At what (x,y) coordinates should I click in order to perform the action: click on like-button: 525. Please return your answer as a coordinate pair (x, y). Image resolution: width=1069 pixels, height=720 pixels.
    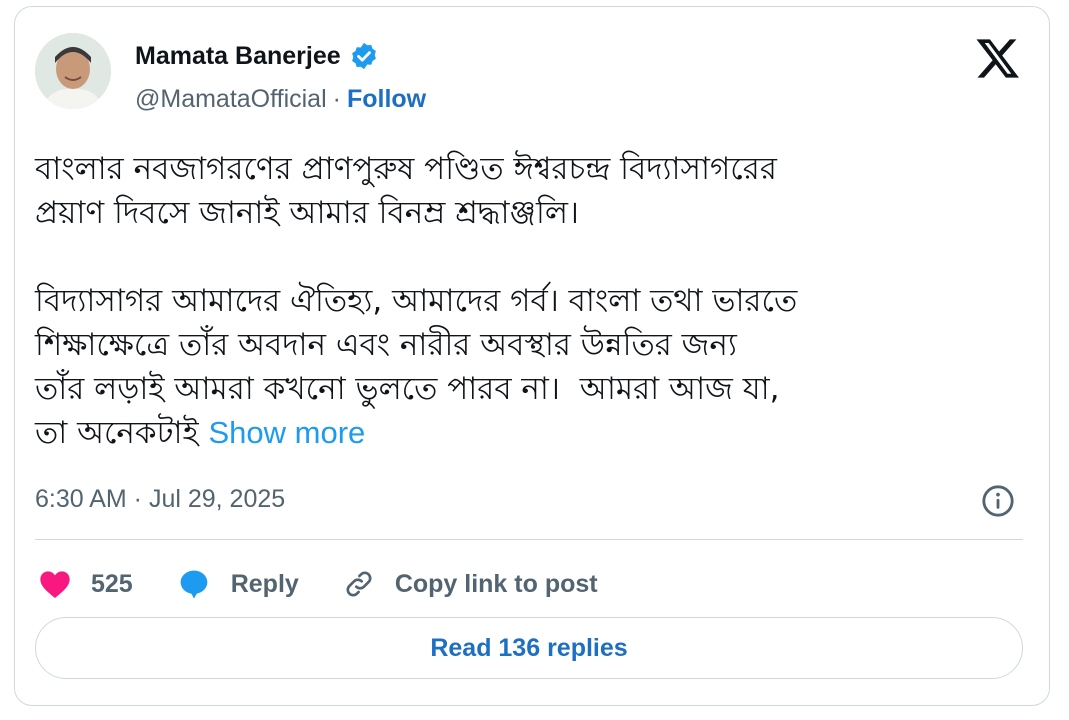
    Looking at the image, I should click on (86, 584).